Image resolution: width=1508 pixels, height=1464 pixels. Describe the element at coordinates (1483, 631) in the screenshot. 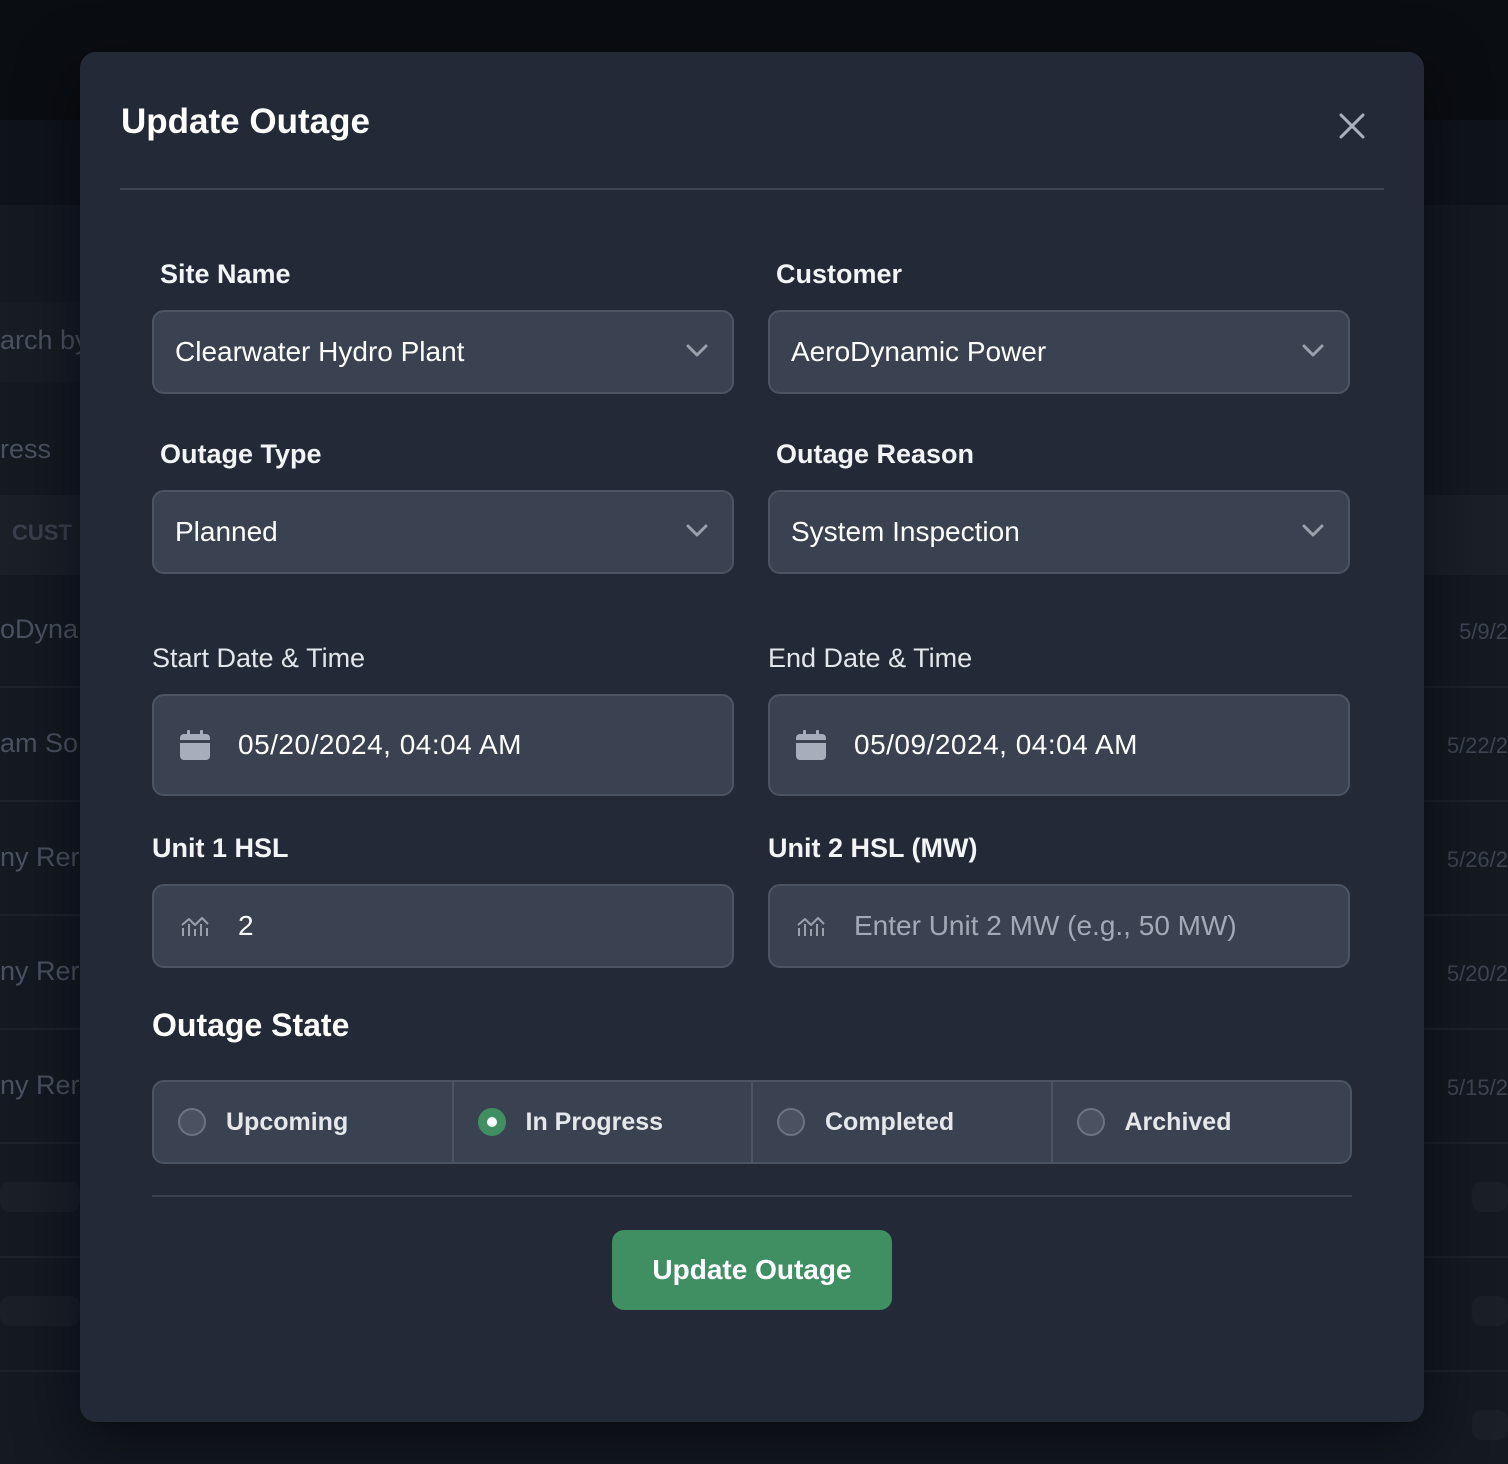

I see `background-row-date: 5/9/2` at that location.